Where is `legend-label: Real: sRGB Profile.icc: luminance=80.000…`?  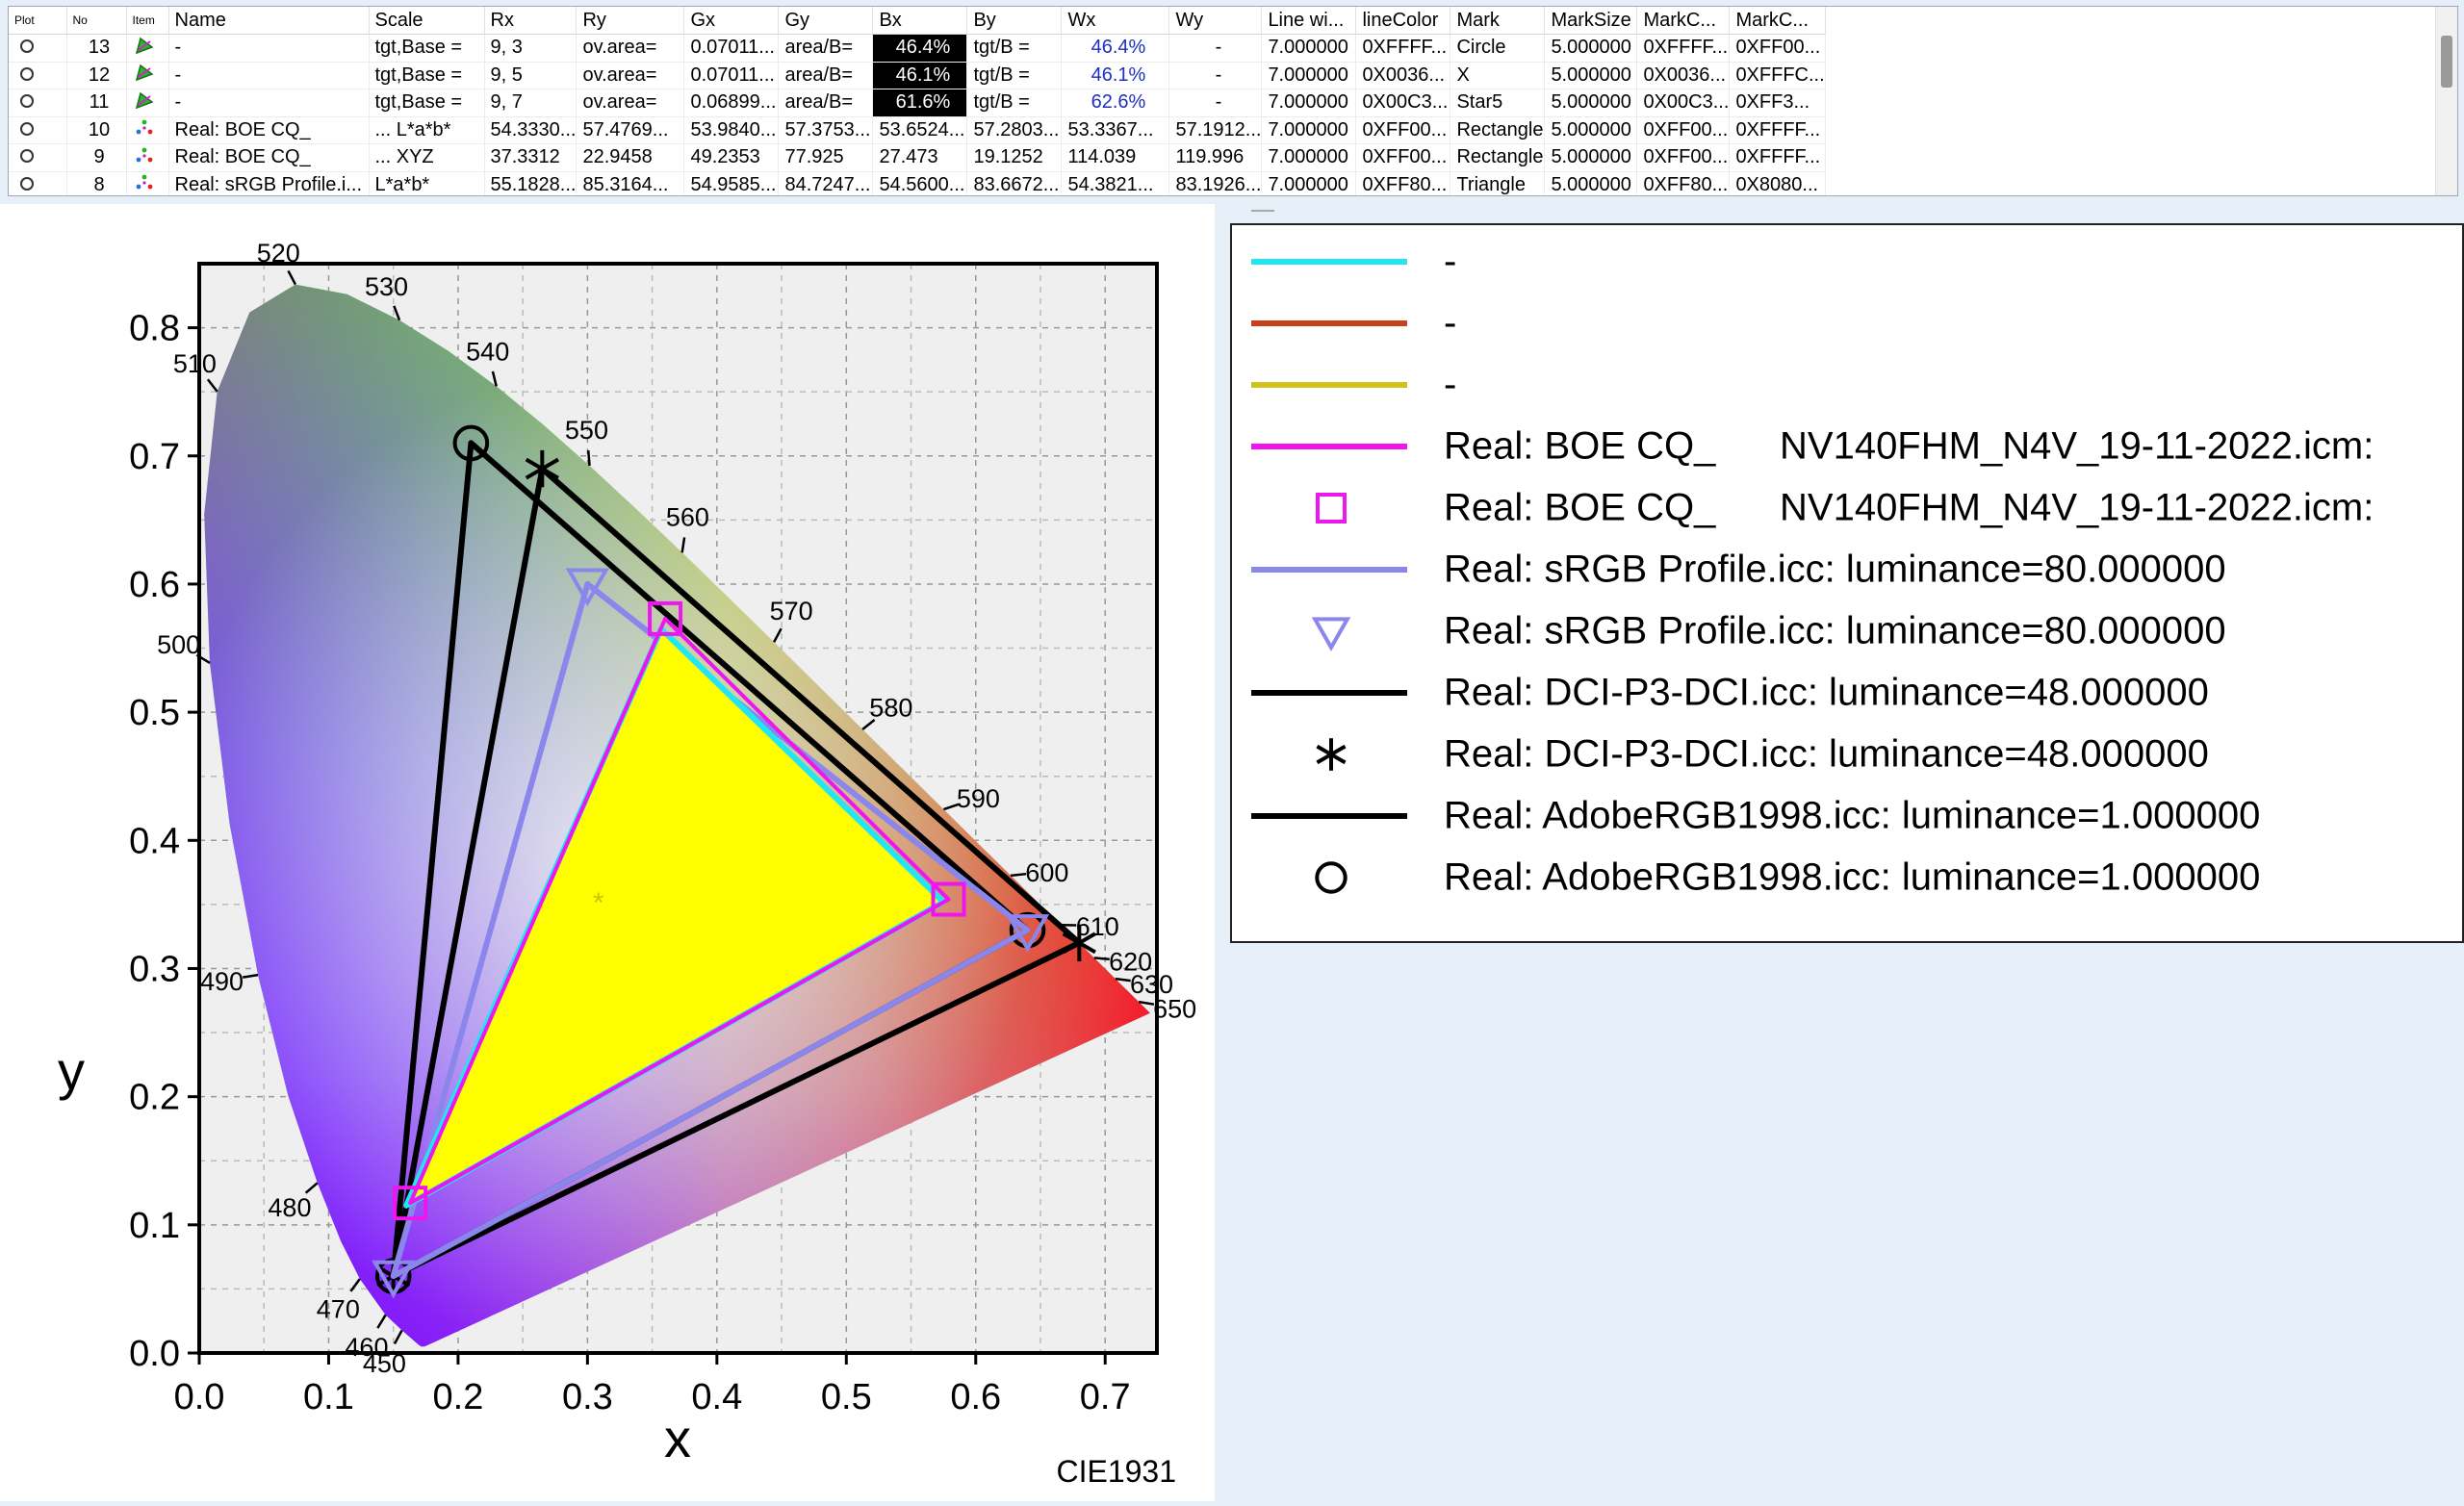 legend-label: Real: sRGB Profile.icc: luminance=80.000… is located at coordinates (1835, 631).